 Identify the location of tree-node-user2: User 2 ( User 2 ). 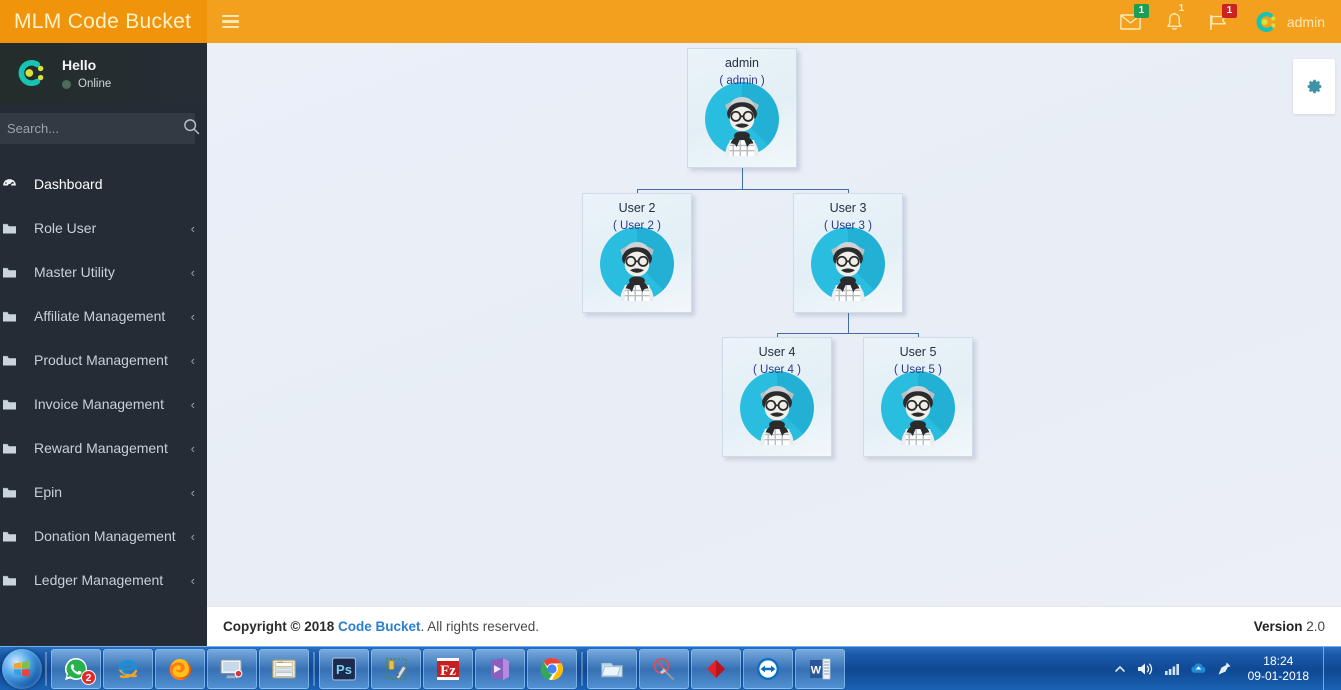
(637, 253).